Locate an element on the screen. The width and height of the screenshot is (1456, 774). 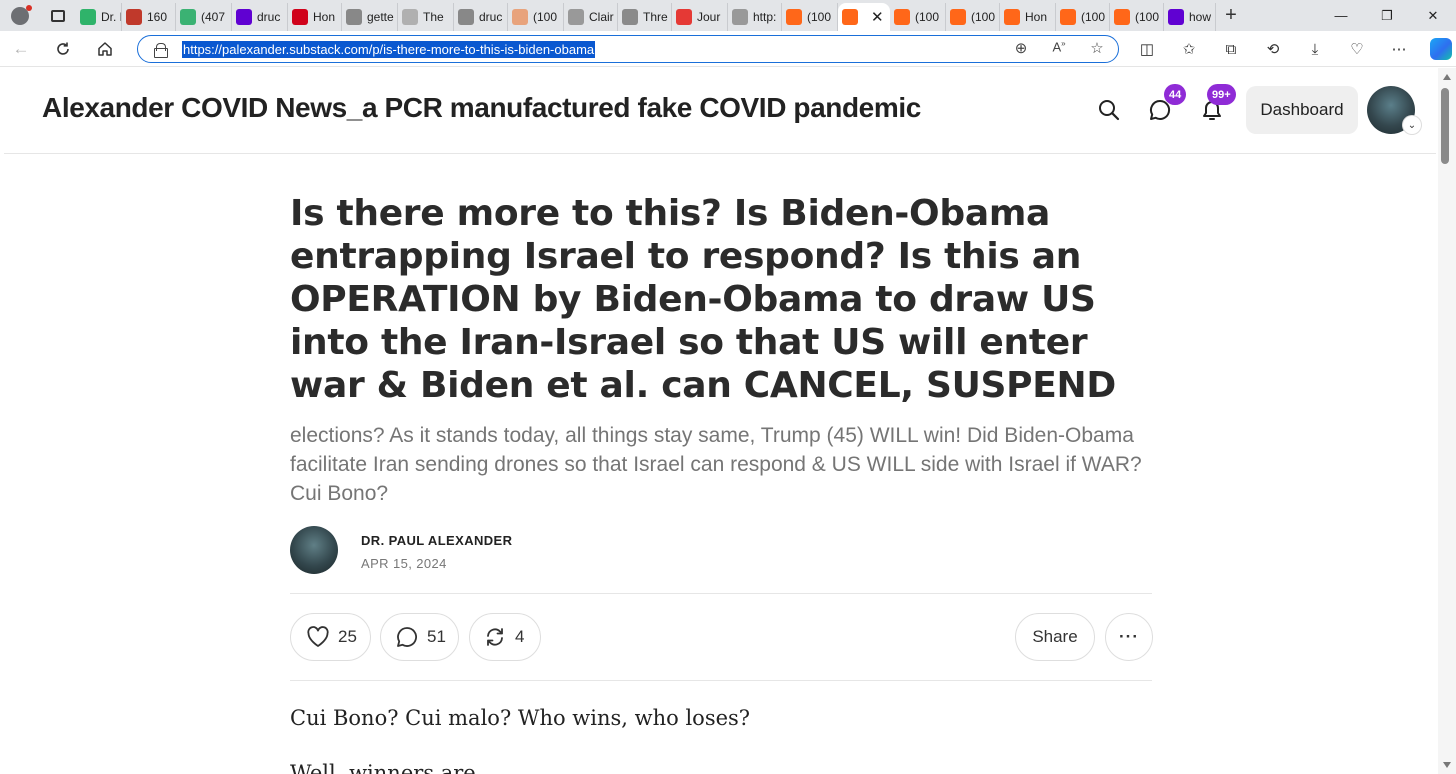
close-tab-icon: ✕ is located at coordinates (877, 17).